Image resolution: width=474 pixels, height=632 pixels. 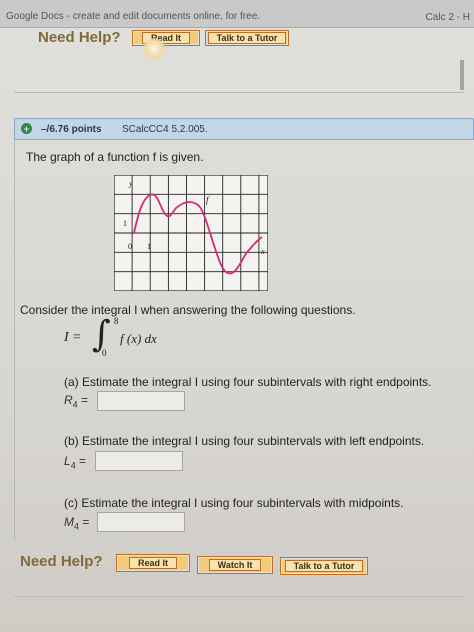 What do you see at coordinates (139, 461) in the screenshot?
I see `part-b-answer-input` at bounding box center [139, 461].